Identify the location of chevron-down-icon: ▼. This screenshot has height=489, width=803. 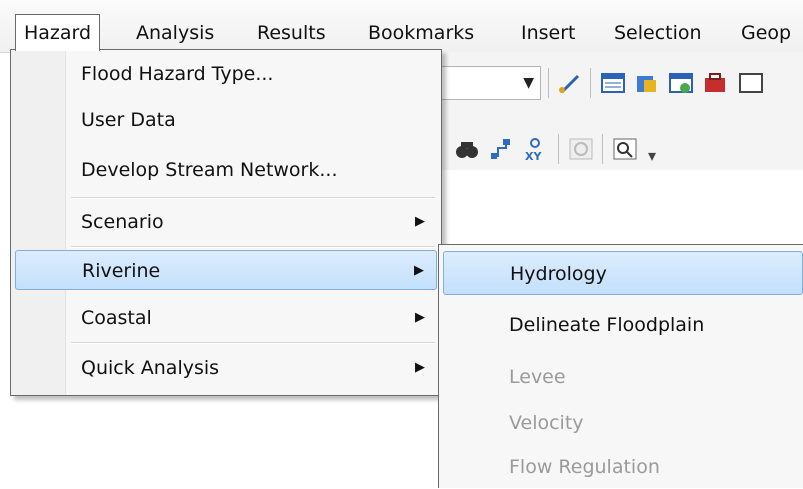
(528, 83).